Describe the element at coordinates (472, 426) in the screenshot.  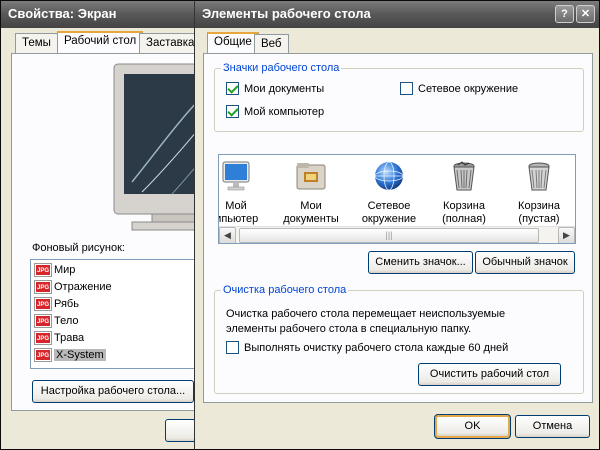
I see `ok-button: OK` at that location.